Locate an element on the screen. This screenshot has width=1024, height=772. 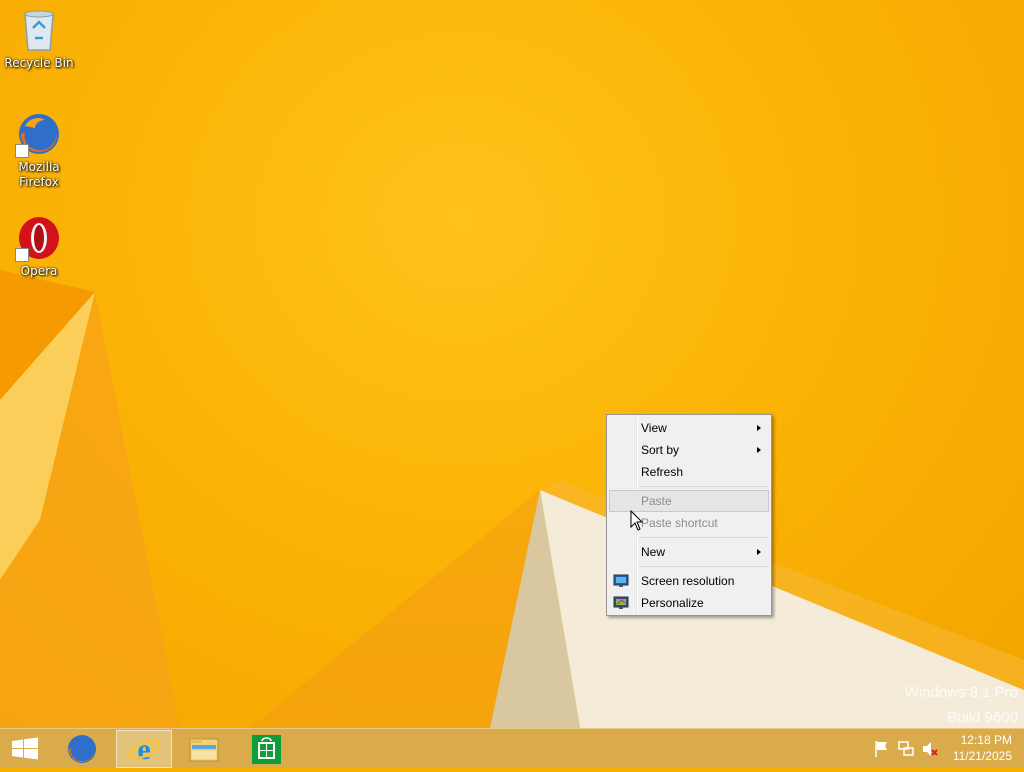
taskbar-store is located at coordinates (266, 749).